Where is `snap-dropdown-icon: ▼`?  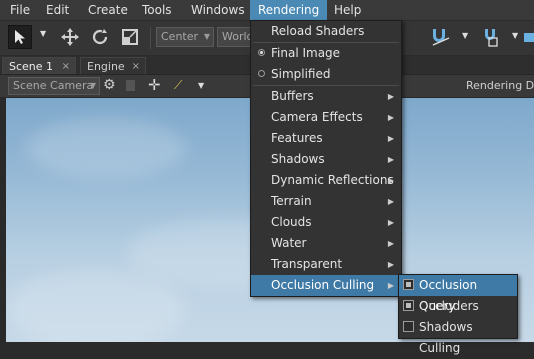
snap-dropdown-icon: ▼ is located at coordinates (465, 35).